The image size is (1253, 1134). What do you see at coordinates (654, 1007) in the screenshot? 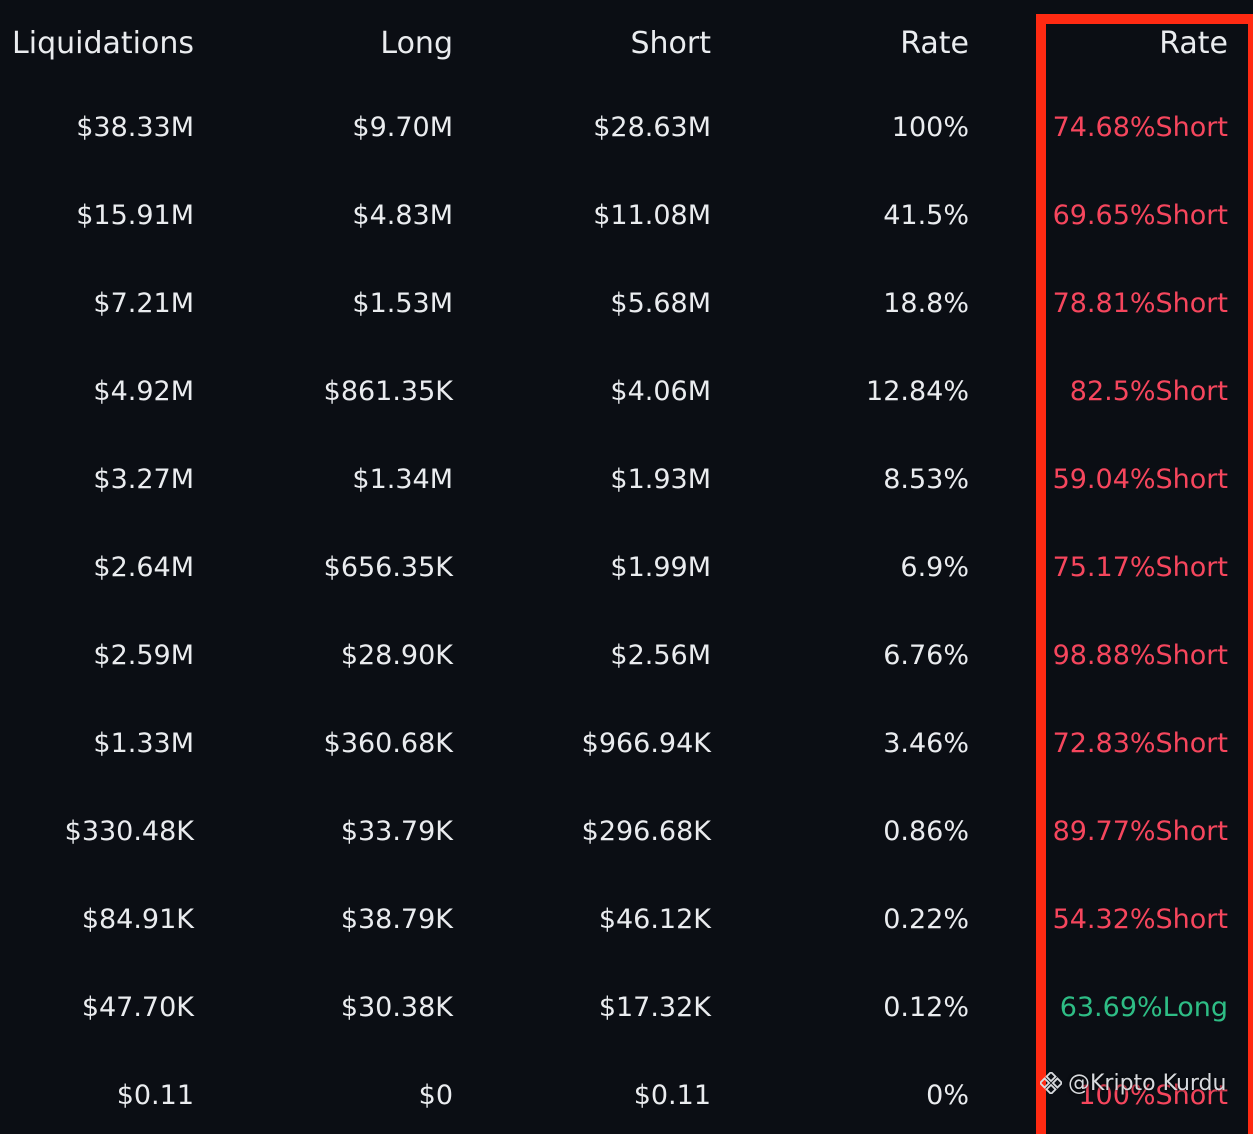
I see `cell-short: $17.32K` at bounding box center [654, 1007].